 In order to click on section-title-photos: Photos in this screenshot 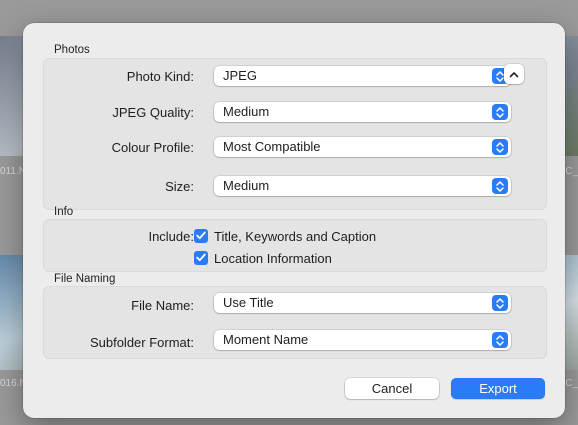, I will do `click(72, 50)`.